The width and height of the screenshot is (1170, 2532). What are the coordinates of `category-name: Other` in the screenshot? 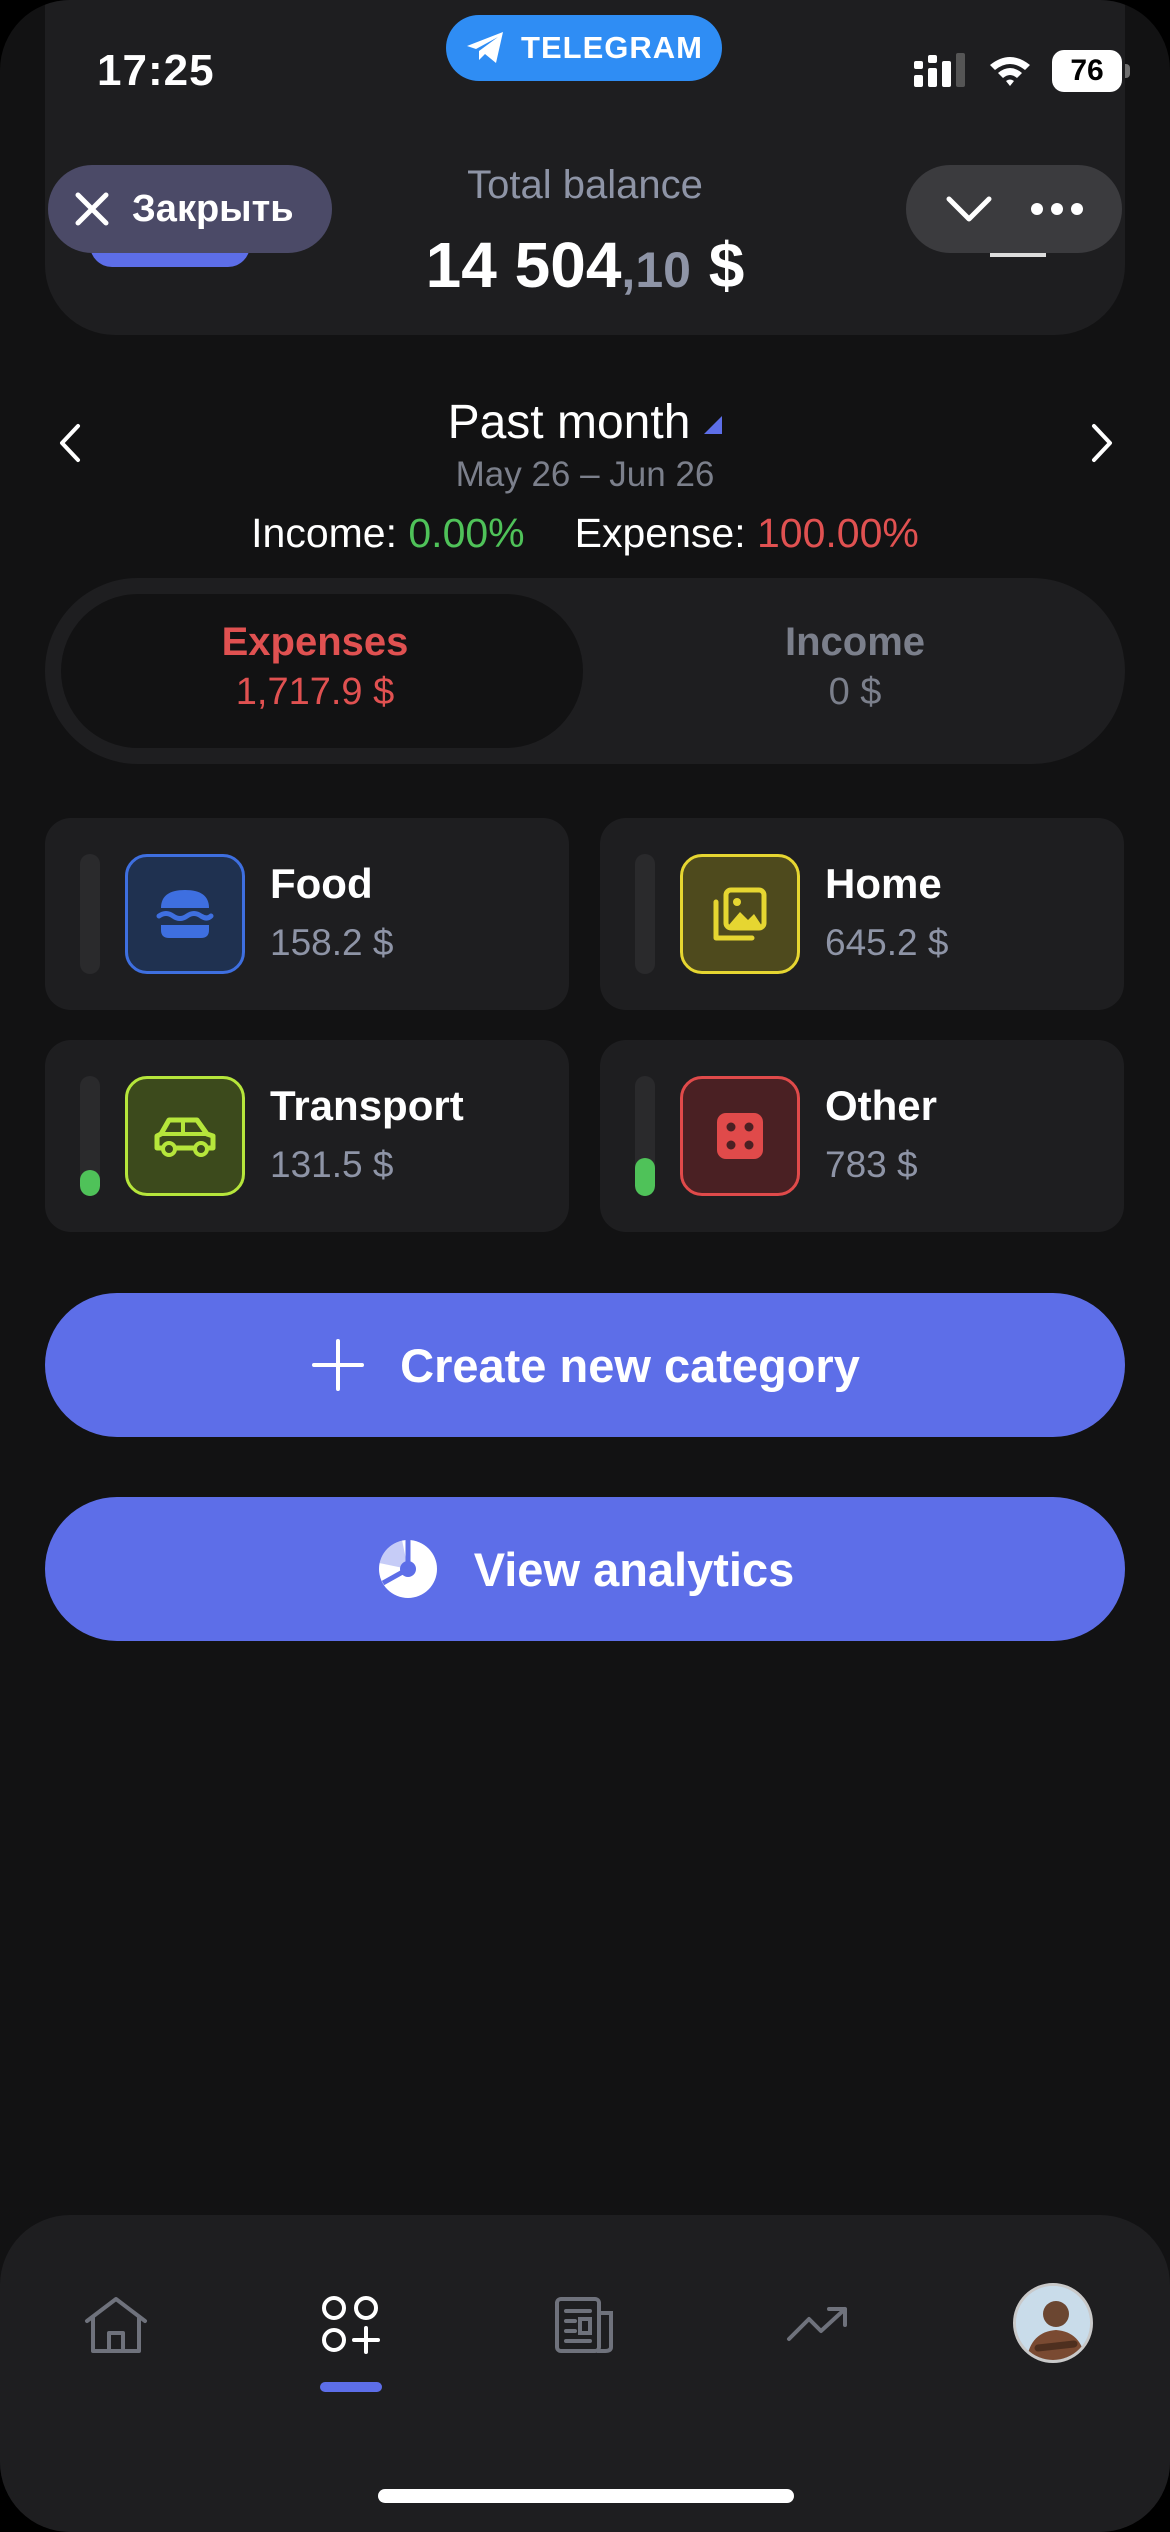 It's located at (881, 1105).